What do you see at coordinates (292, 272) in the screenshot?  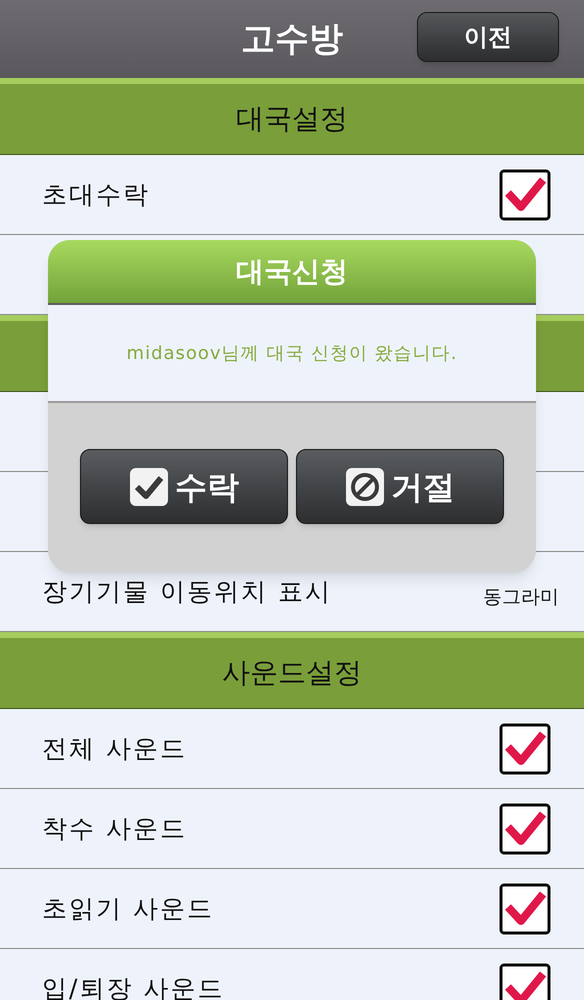 I see `dialog-title: 대국신청` at bounding box center [292, 272].